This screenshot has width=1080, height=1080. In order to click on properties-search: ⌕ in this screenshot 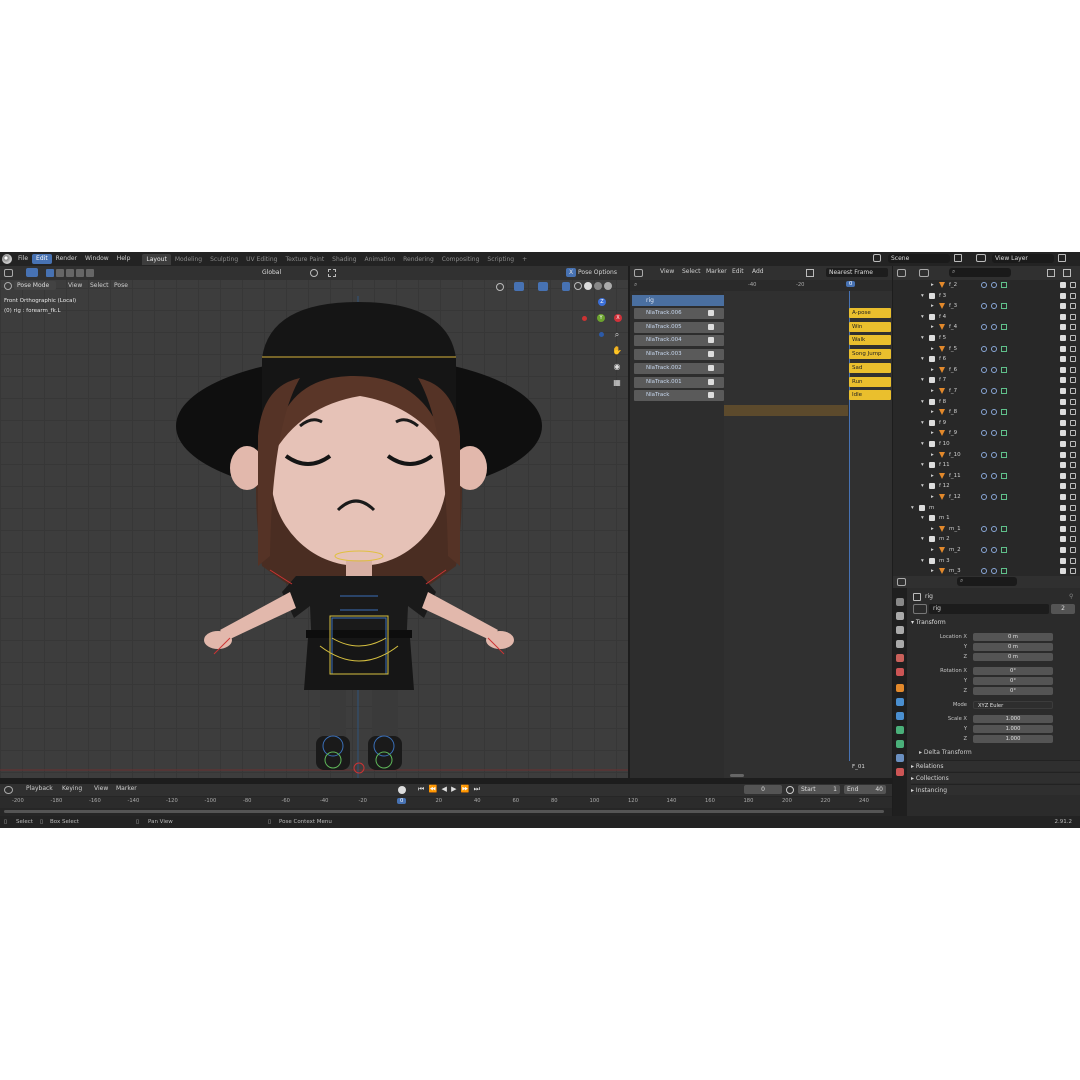, I will do `click(987, 581)`.